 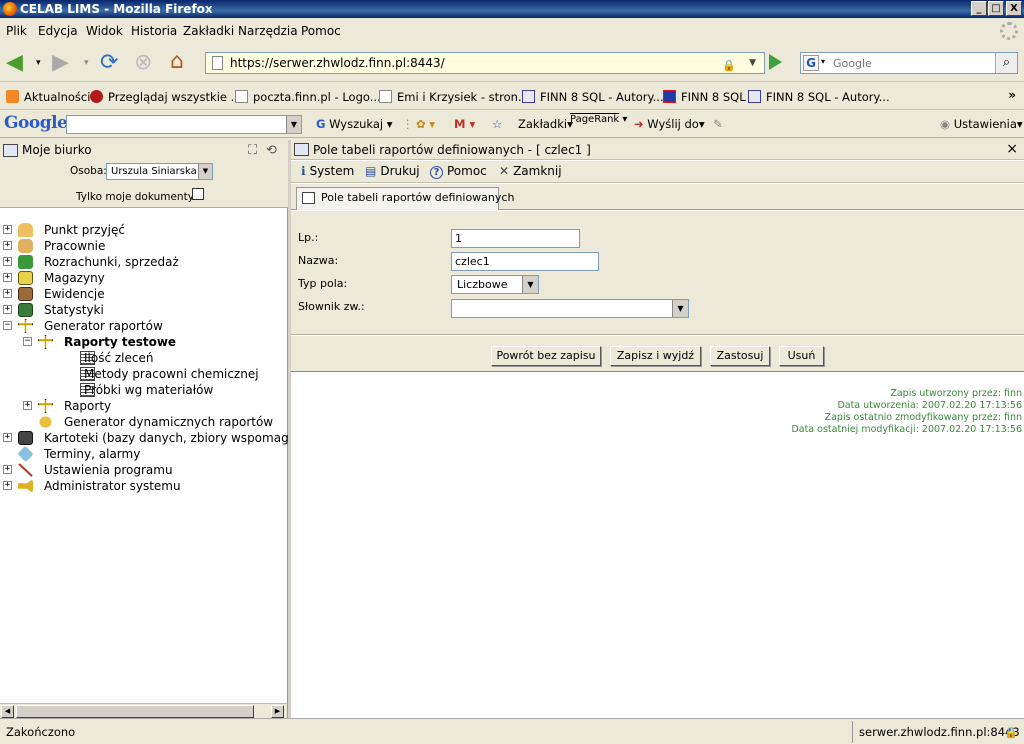 I want to click on collapse-icon: ⛶, so click(x=252, y=150).